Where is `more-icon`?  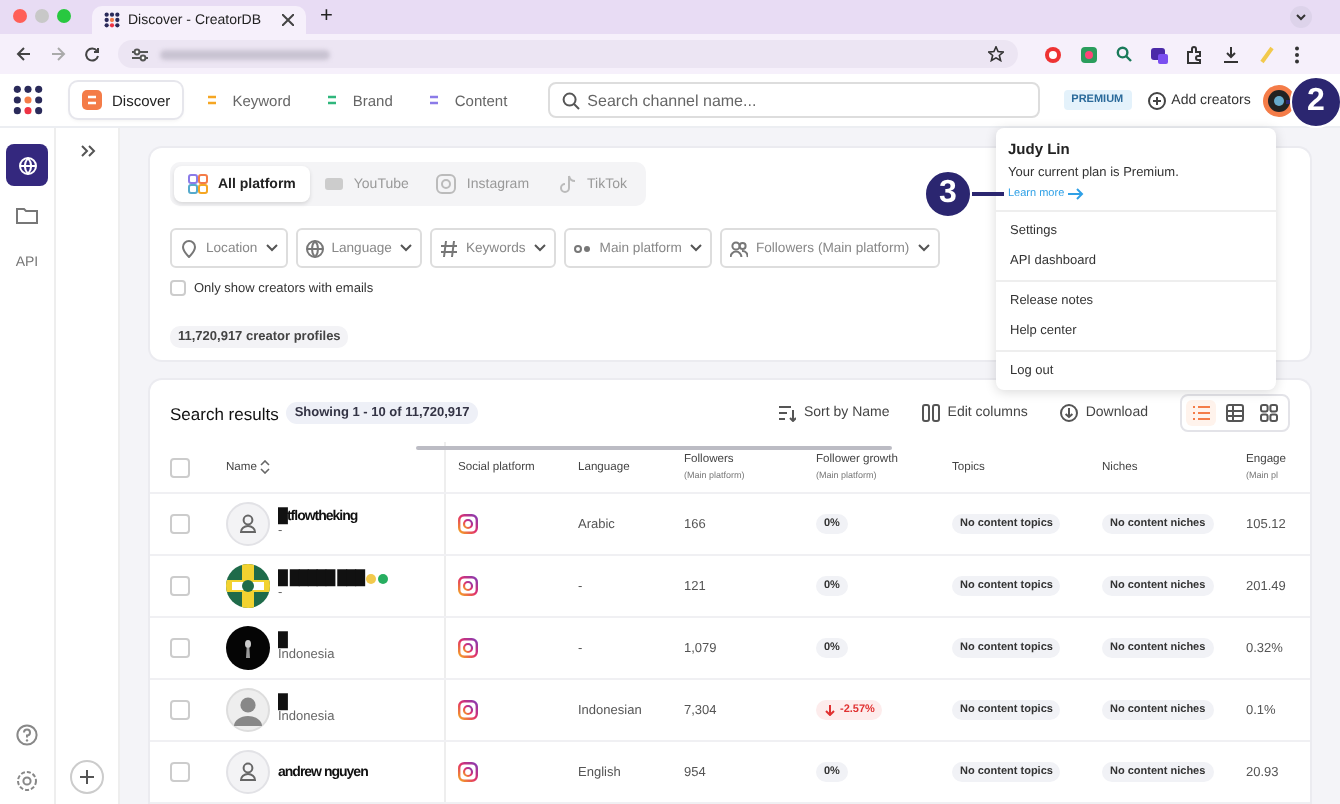 more-icon is located at coordinates (1297, 54).